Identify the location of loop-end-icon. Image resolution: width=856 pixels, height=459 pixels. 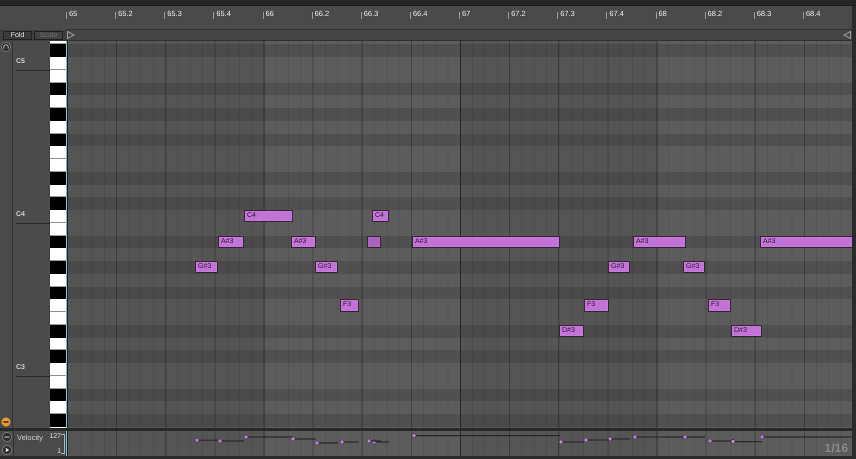
(847, 35).